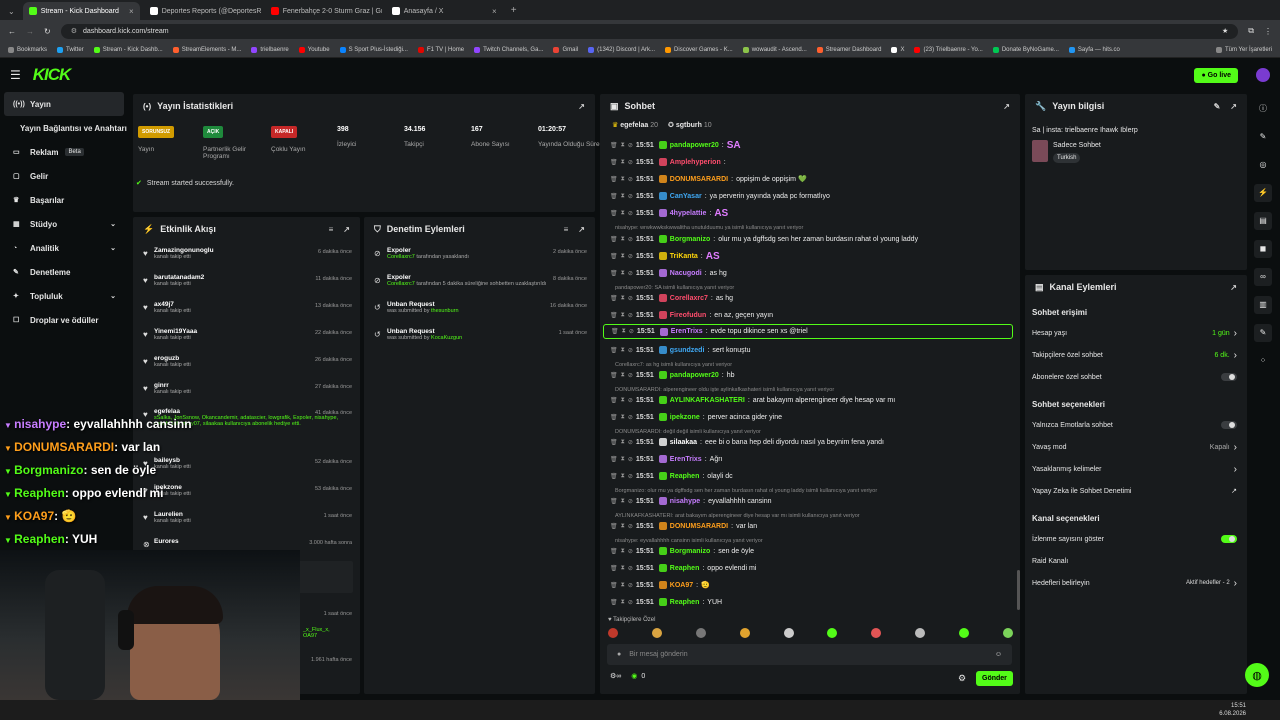 This screenshot has height=720, width=1280. What do you see at coordinates (1134, 539) in the screenshot?
I see `setting-row: İzlenme sayısını göster` at bounding box center [1134, 539].